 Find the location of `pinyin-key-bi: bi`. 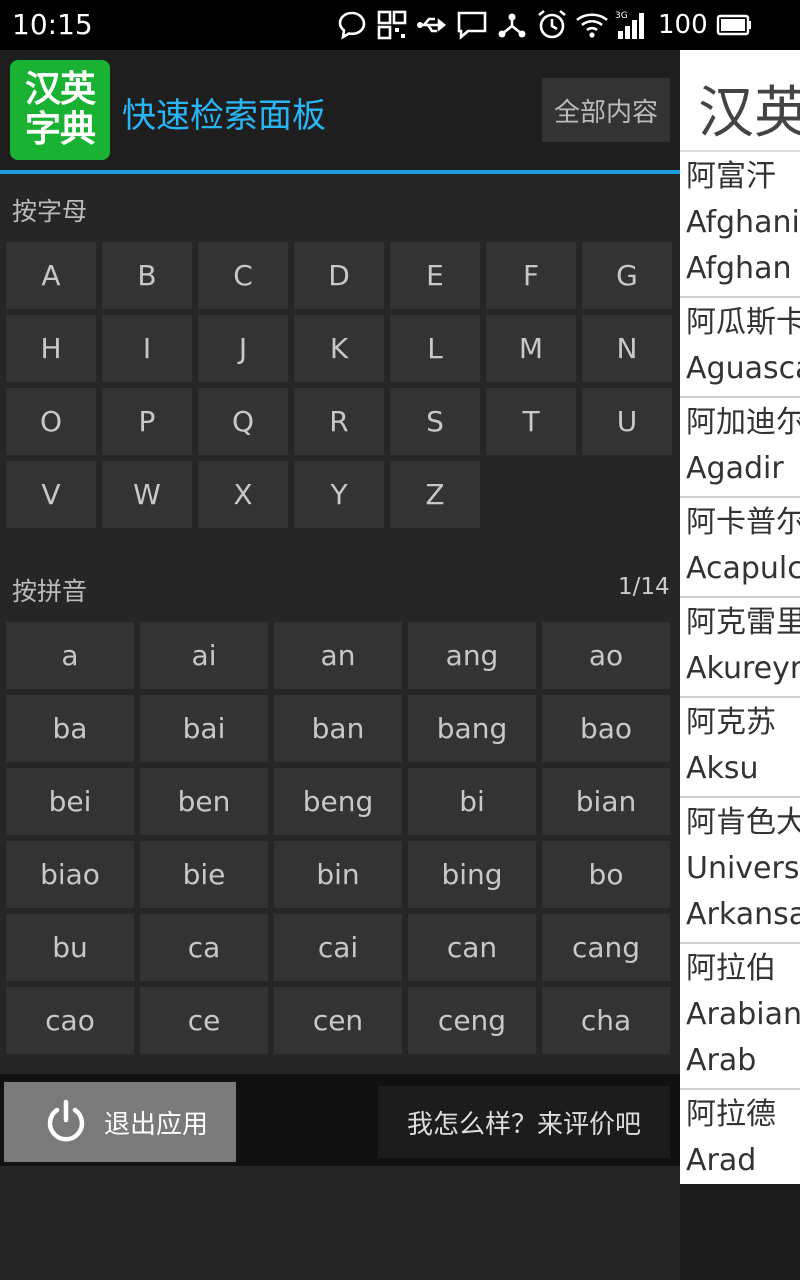

pinyin-key-bi: bi is located at coordinates (472, 801).